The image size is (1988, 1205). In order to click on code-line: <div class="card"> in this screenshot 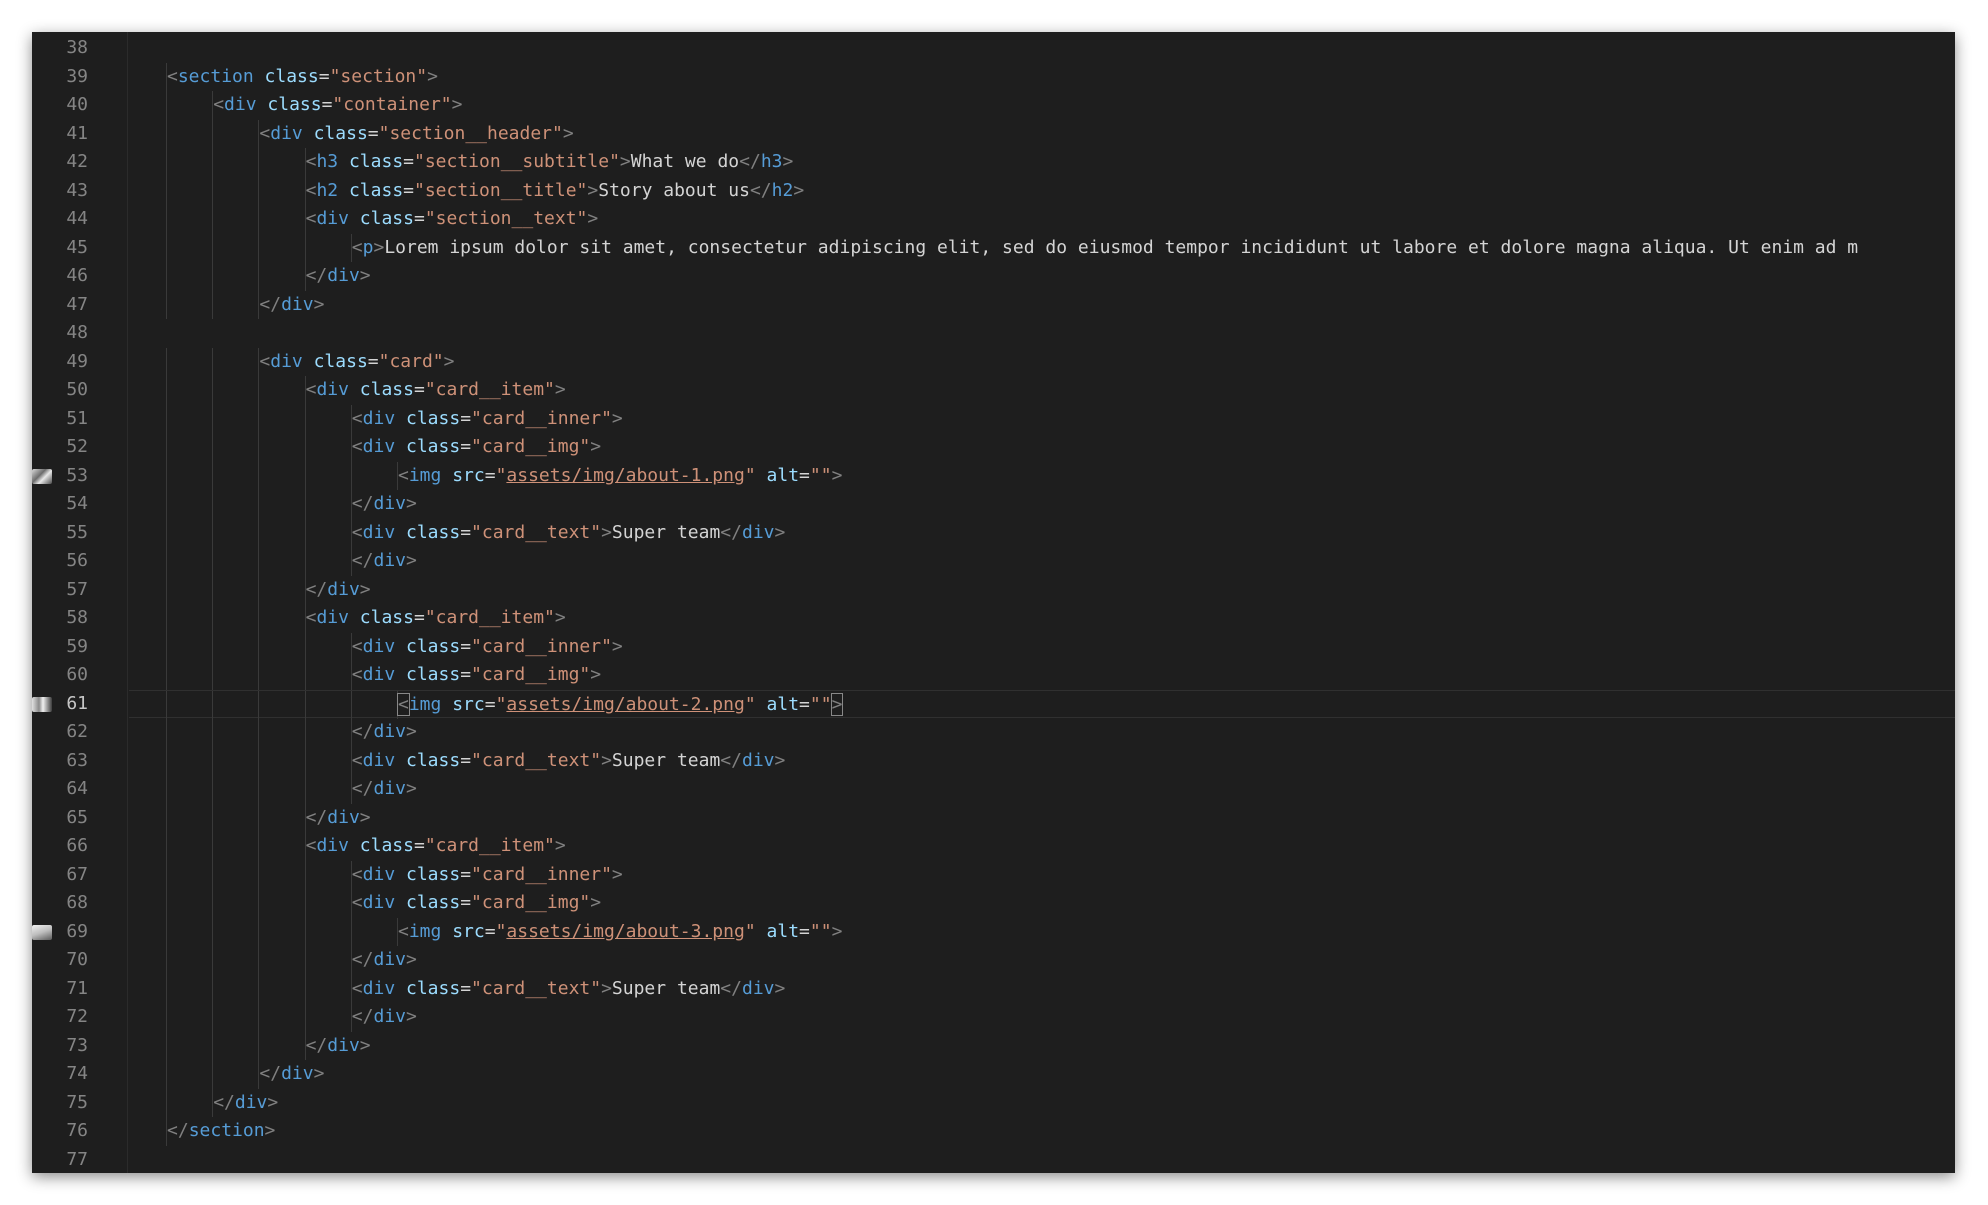, I will do `click(1042, 361)`.